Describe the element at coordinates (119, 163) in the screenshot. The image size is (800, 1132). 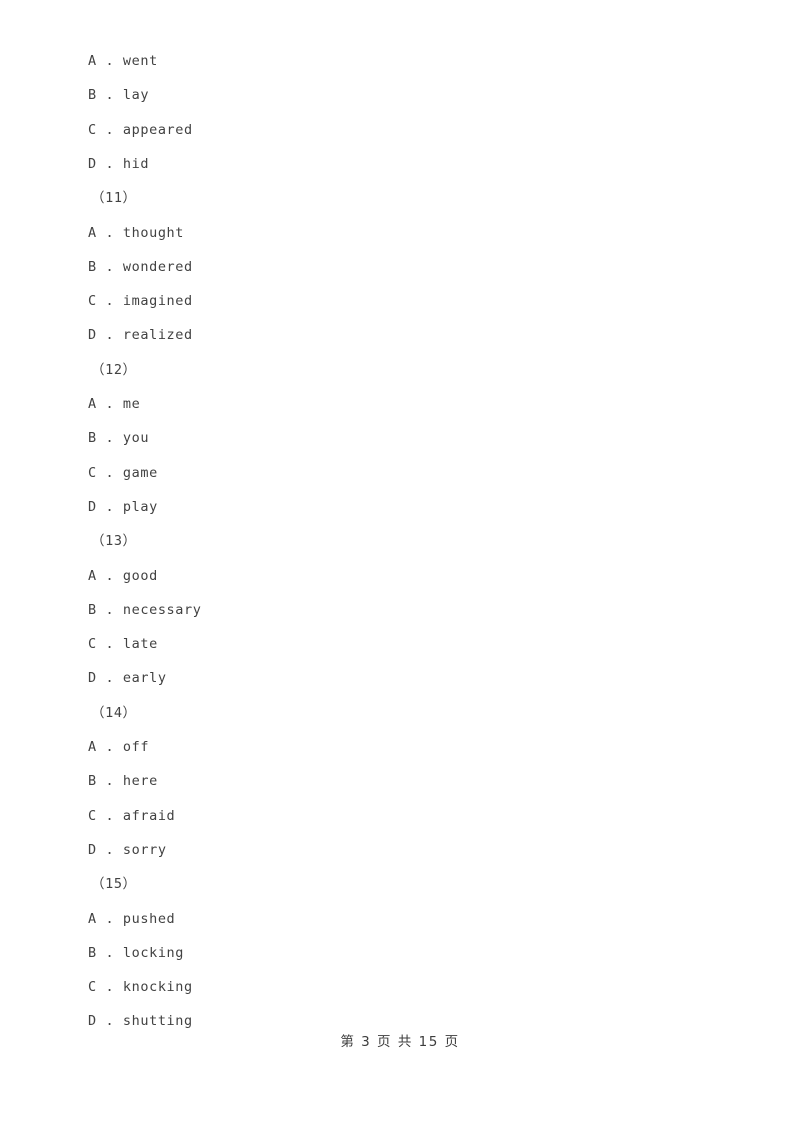
I see `answer-option: D . hid` at that location.